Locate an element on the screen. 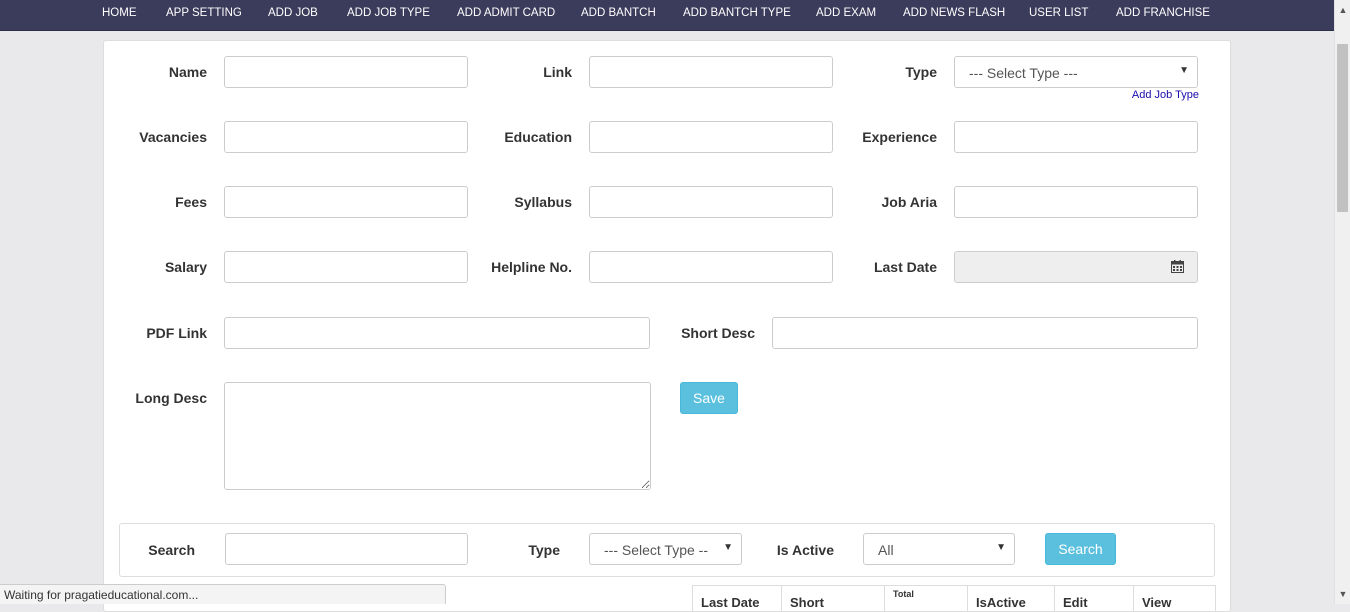 Image resolution: width=1350 pixels, height=612 pixels. nav-add-bantch: ADD BANTCH is located at coordinates (618, 13).